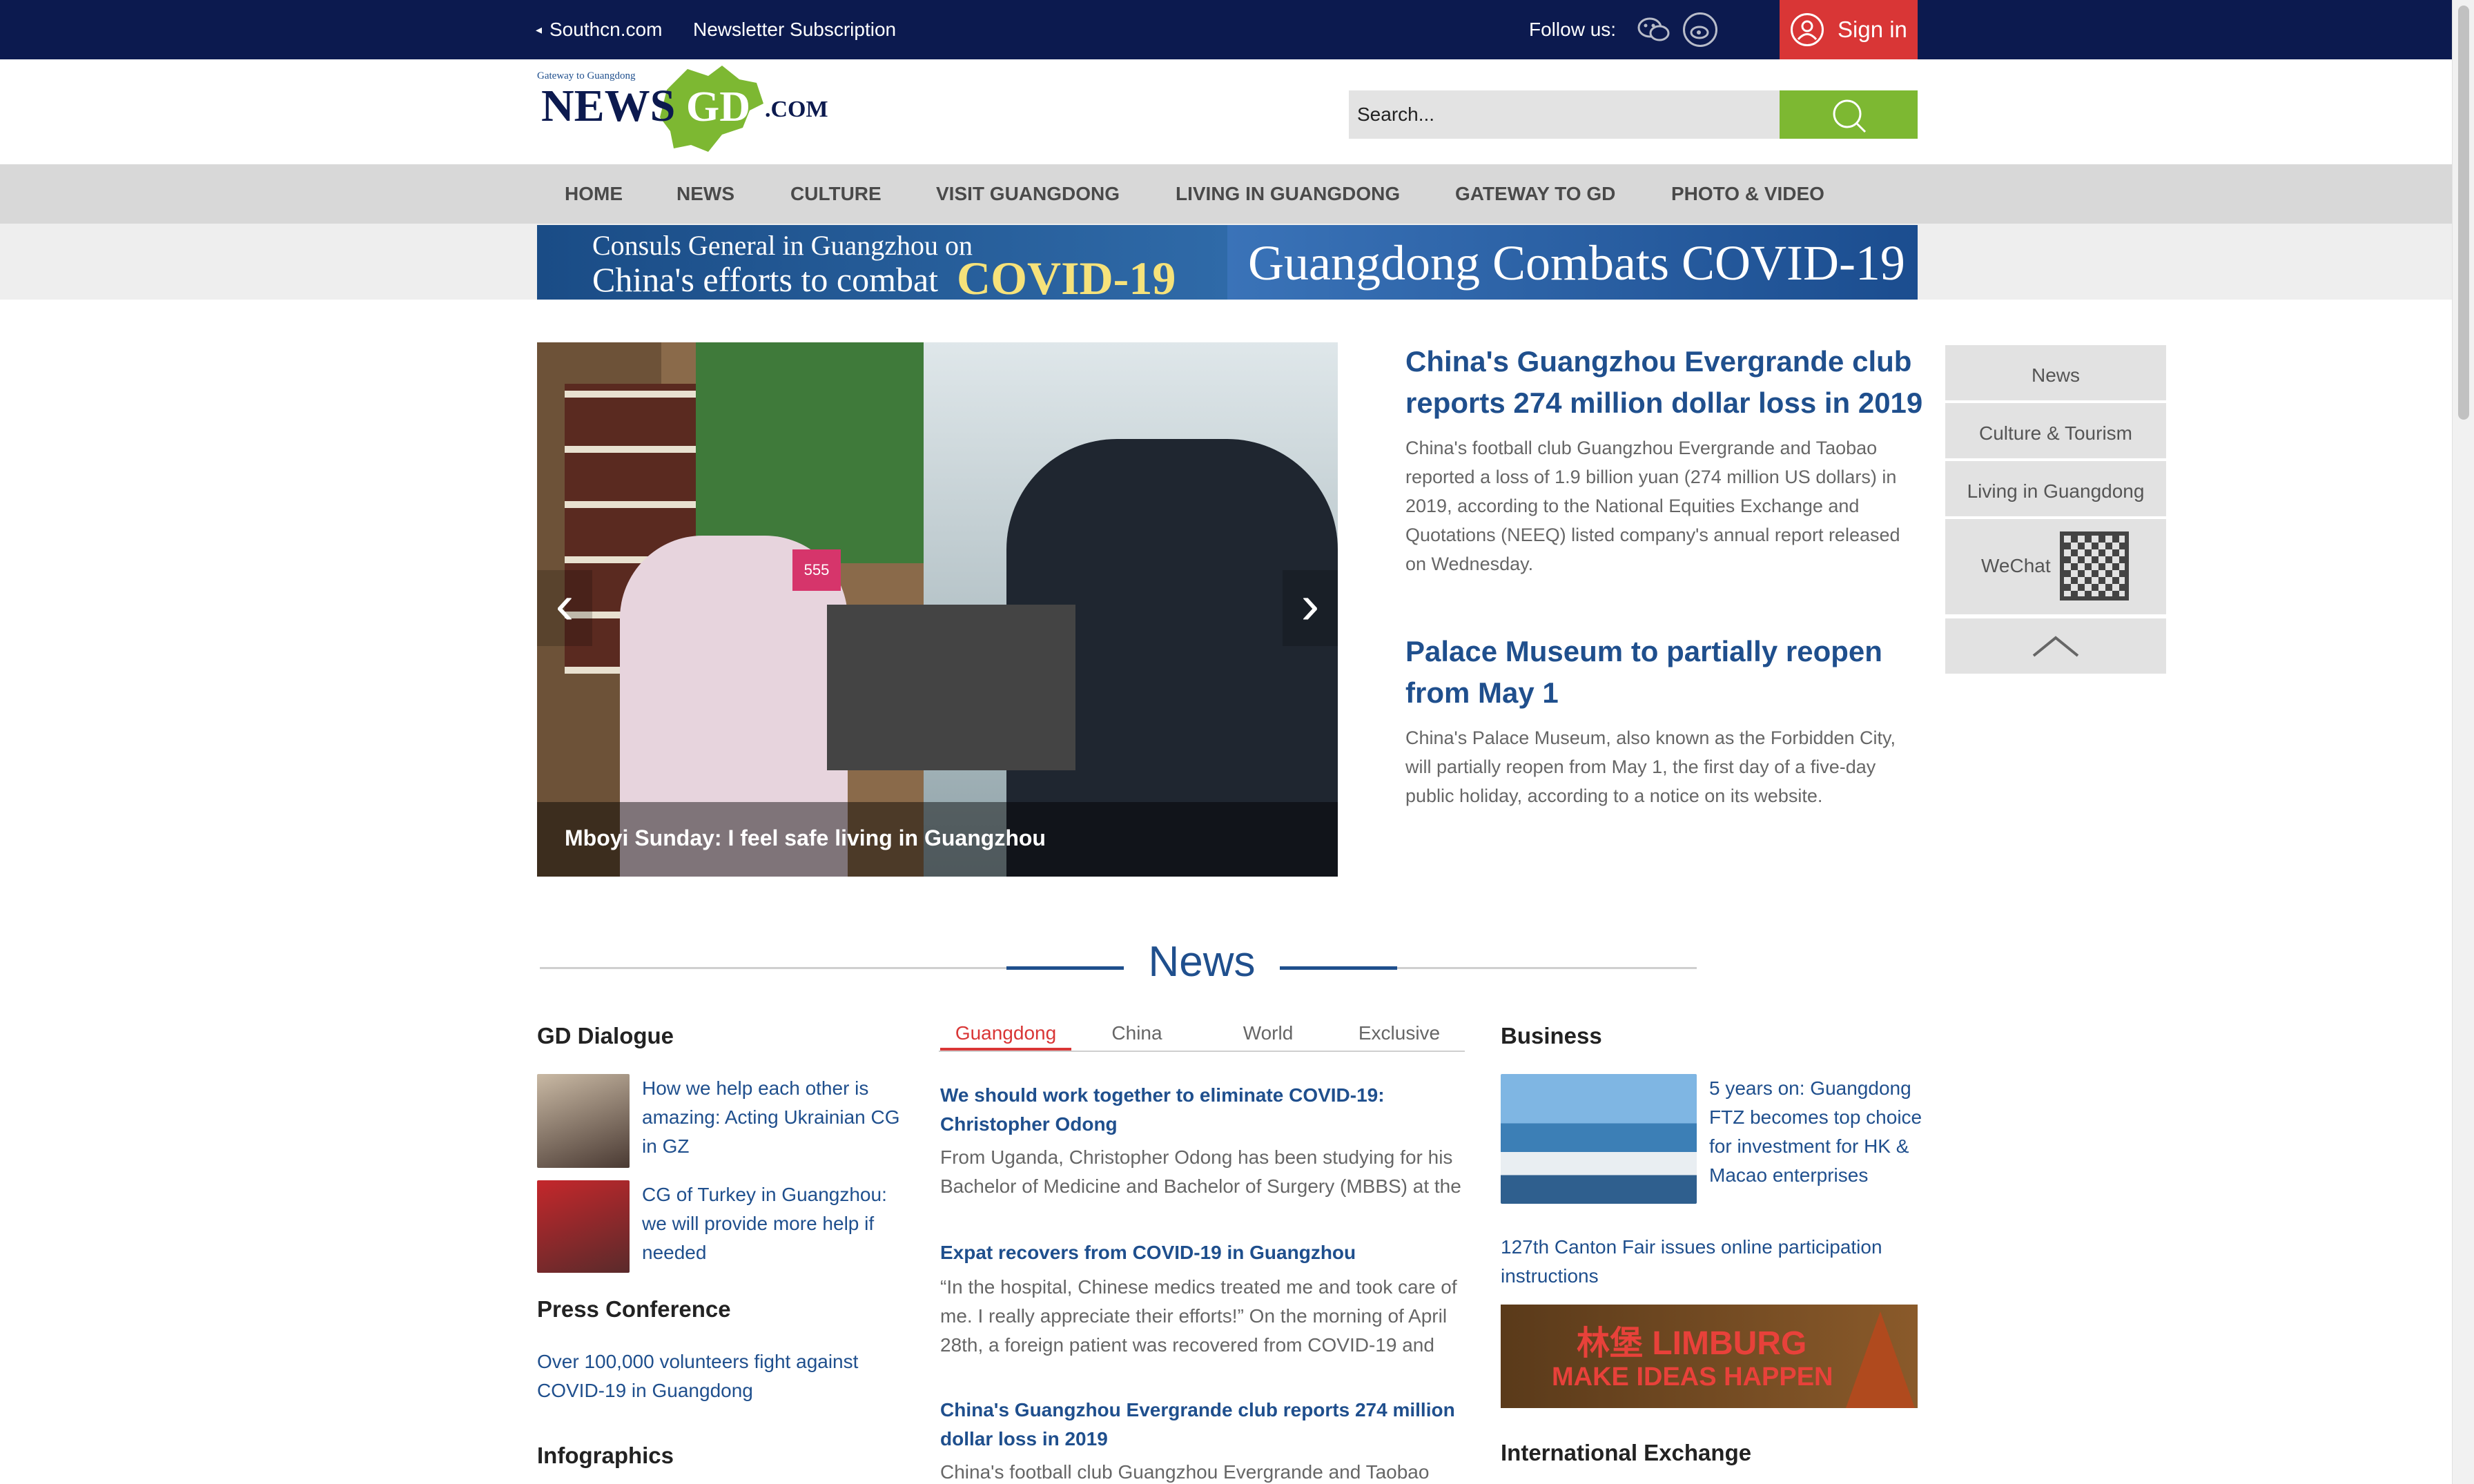 The width and height of the screenshot is (2474, 1484). I want to click on limburg-ad-banner: 林堡 LIMBURG MAKE IDEAS HAPPEN, so click(1709, 1356).